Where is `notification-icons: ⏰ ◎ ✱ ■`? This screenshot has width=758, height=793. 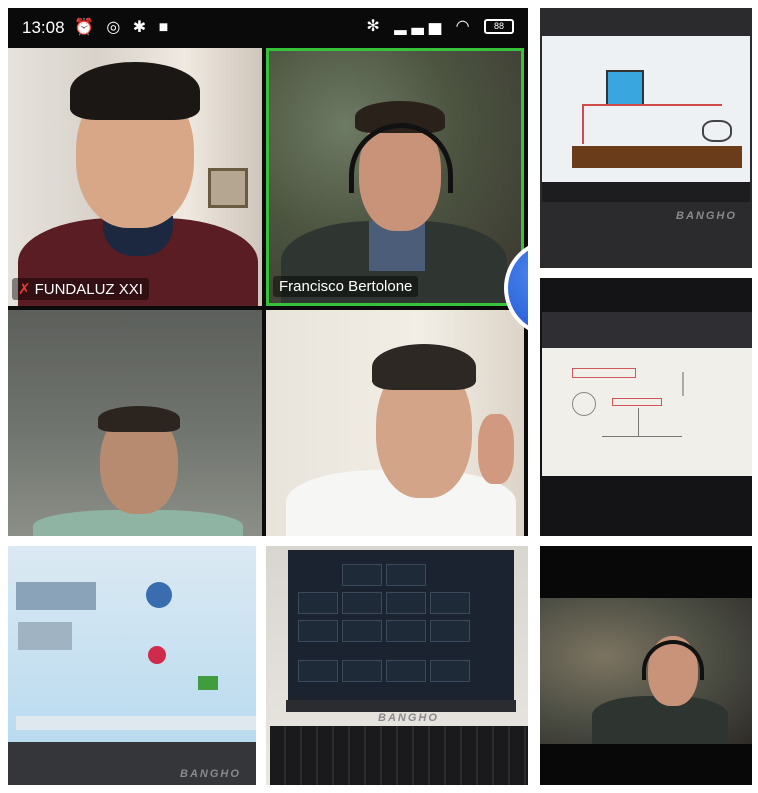 notification-icons: ⏰ ◎ ✱ ■ is located at coordinates (123, 27).